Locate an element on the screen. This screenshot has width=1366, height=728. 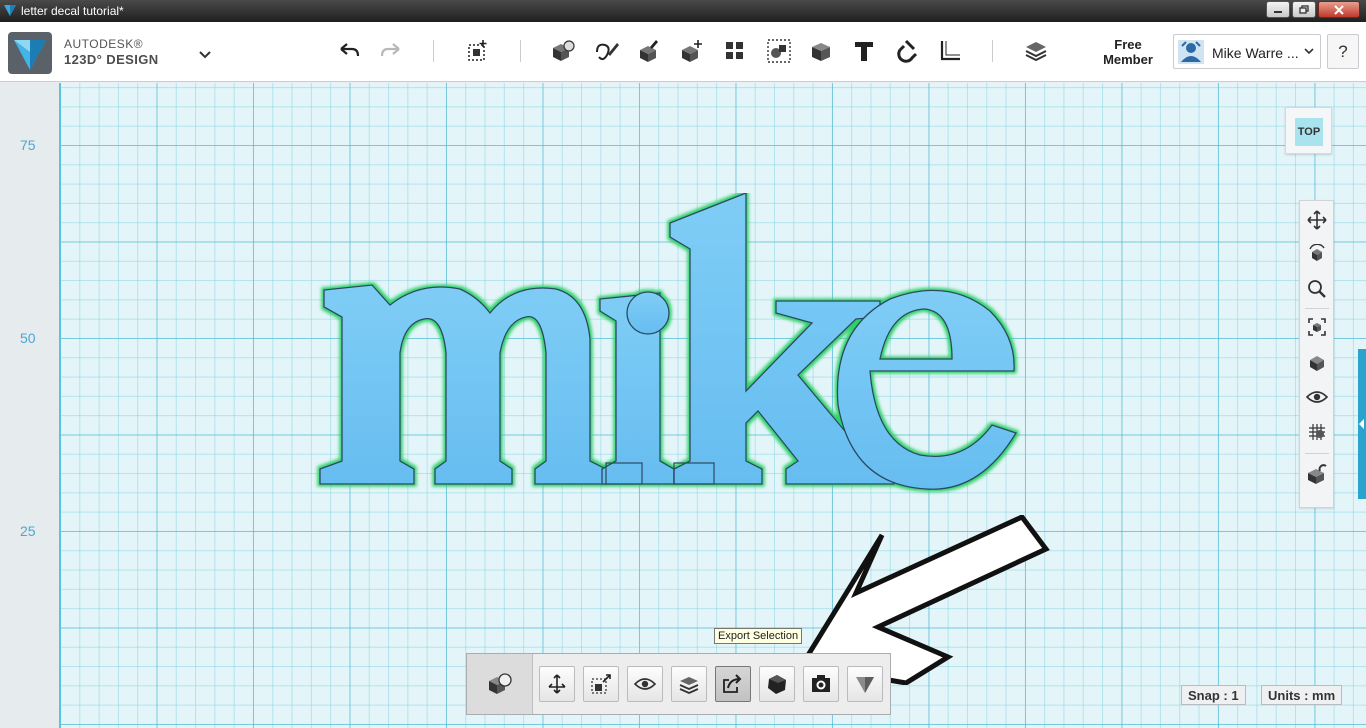
redo-button is located at coordinates (391, 51).